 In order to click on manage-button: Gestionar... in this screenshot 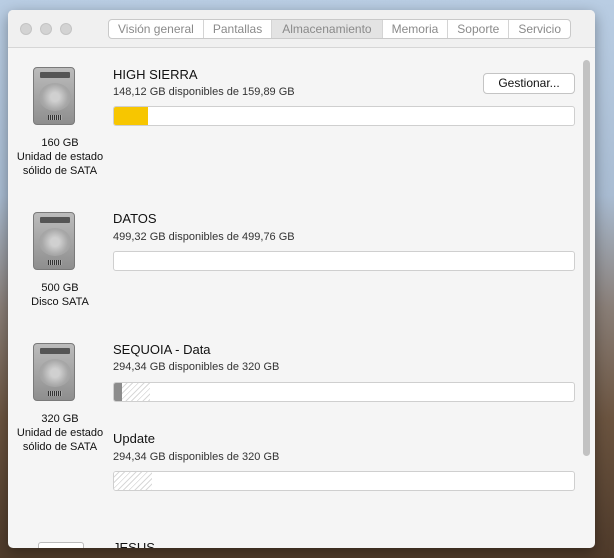, I will do `click(529, 83)`.